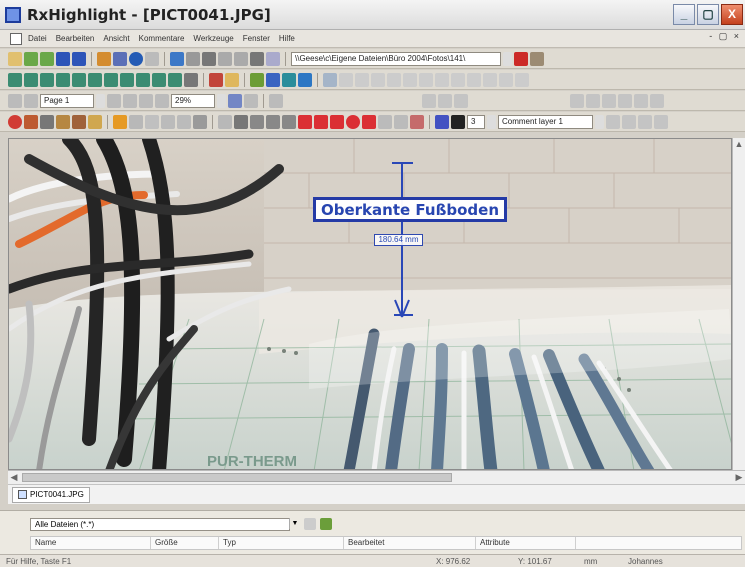 This screenshot has width=745, height=567. I want to click on overlay-icon, so click(362, 79).